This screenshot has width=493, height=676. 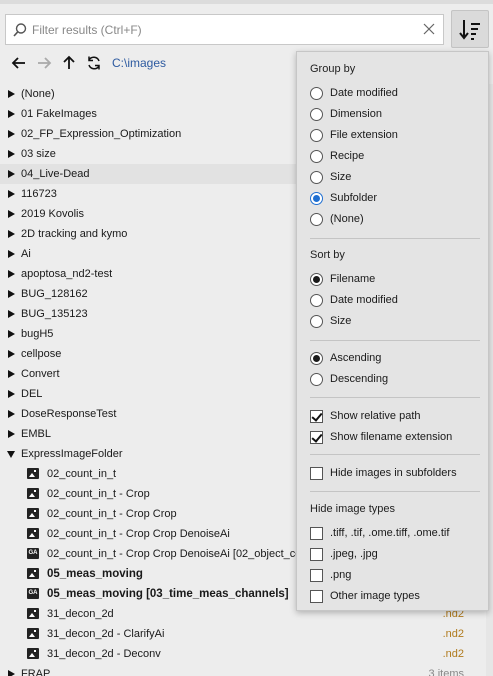 I want to click on file-name: 02_count_in_t, so click(x=82, y=474).